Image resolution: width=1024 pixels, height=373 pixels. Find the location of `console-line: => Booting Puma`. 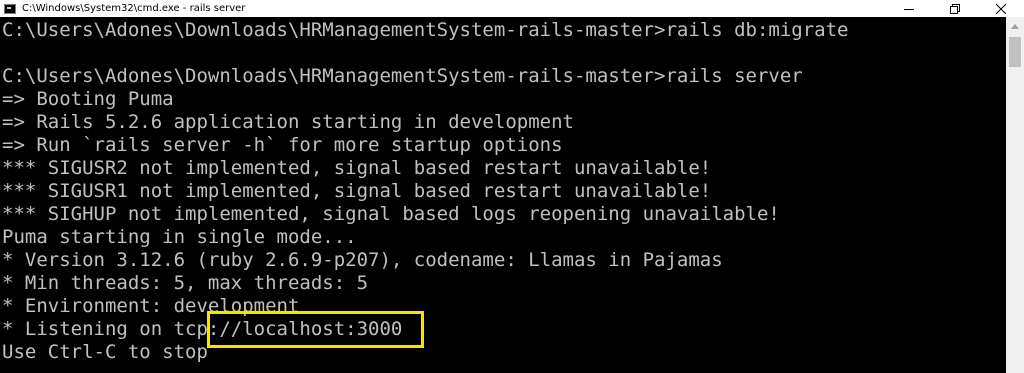

console-line: => Booting Puma is located at coordinates (88, 99).